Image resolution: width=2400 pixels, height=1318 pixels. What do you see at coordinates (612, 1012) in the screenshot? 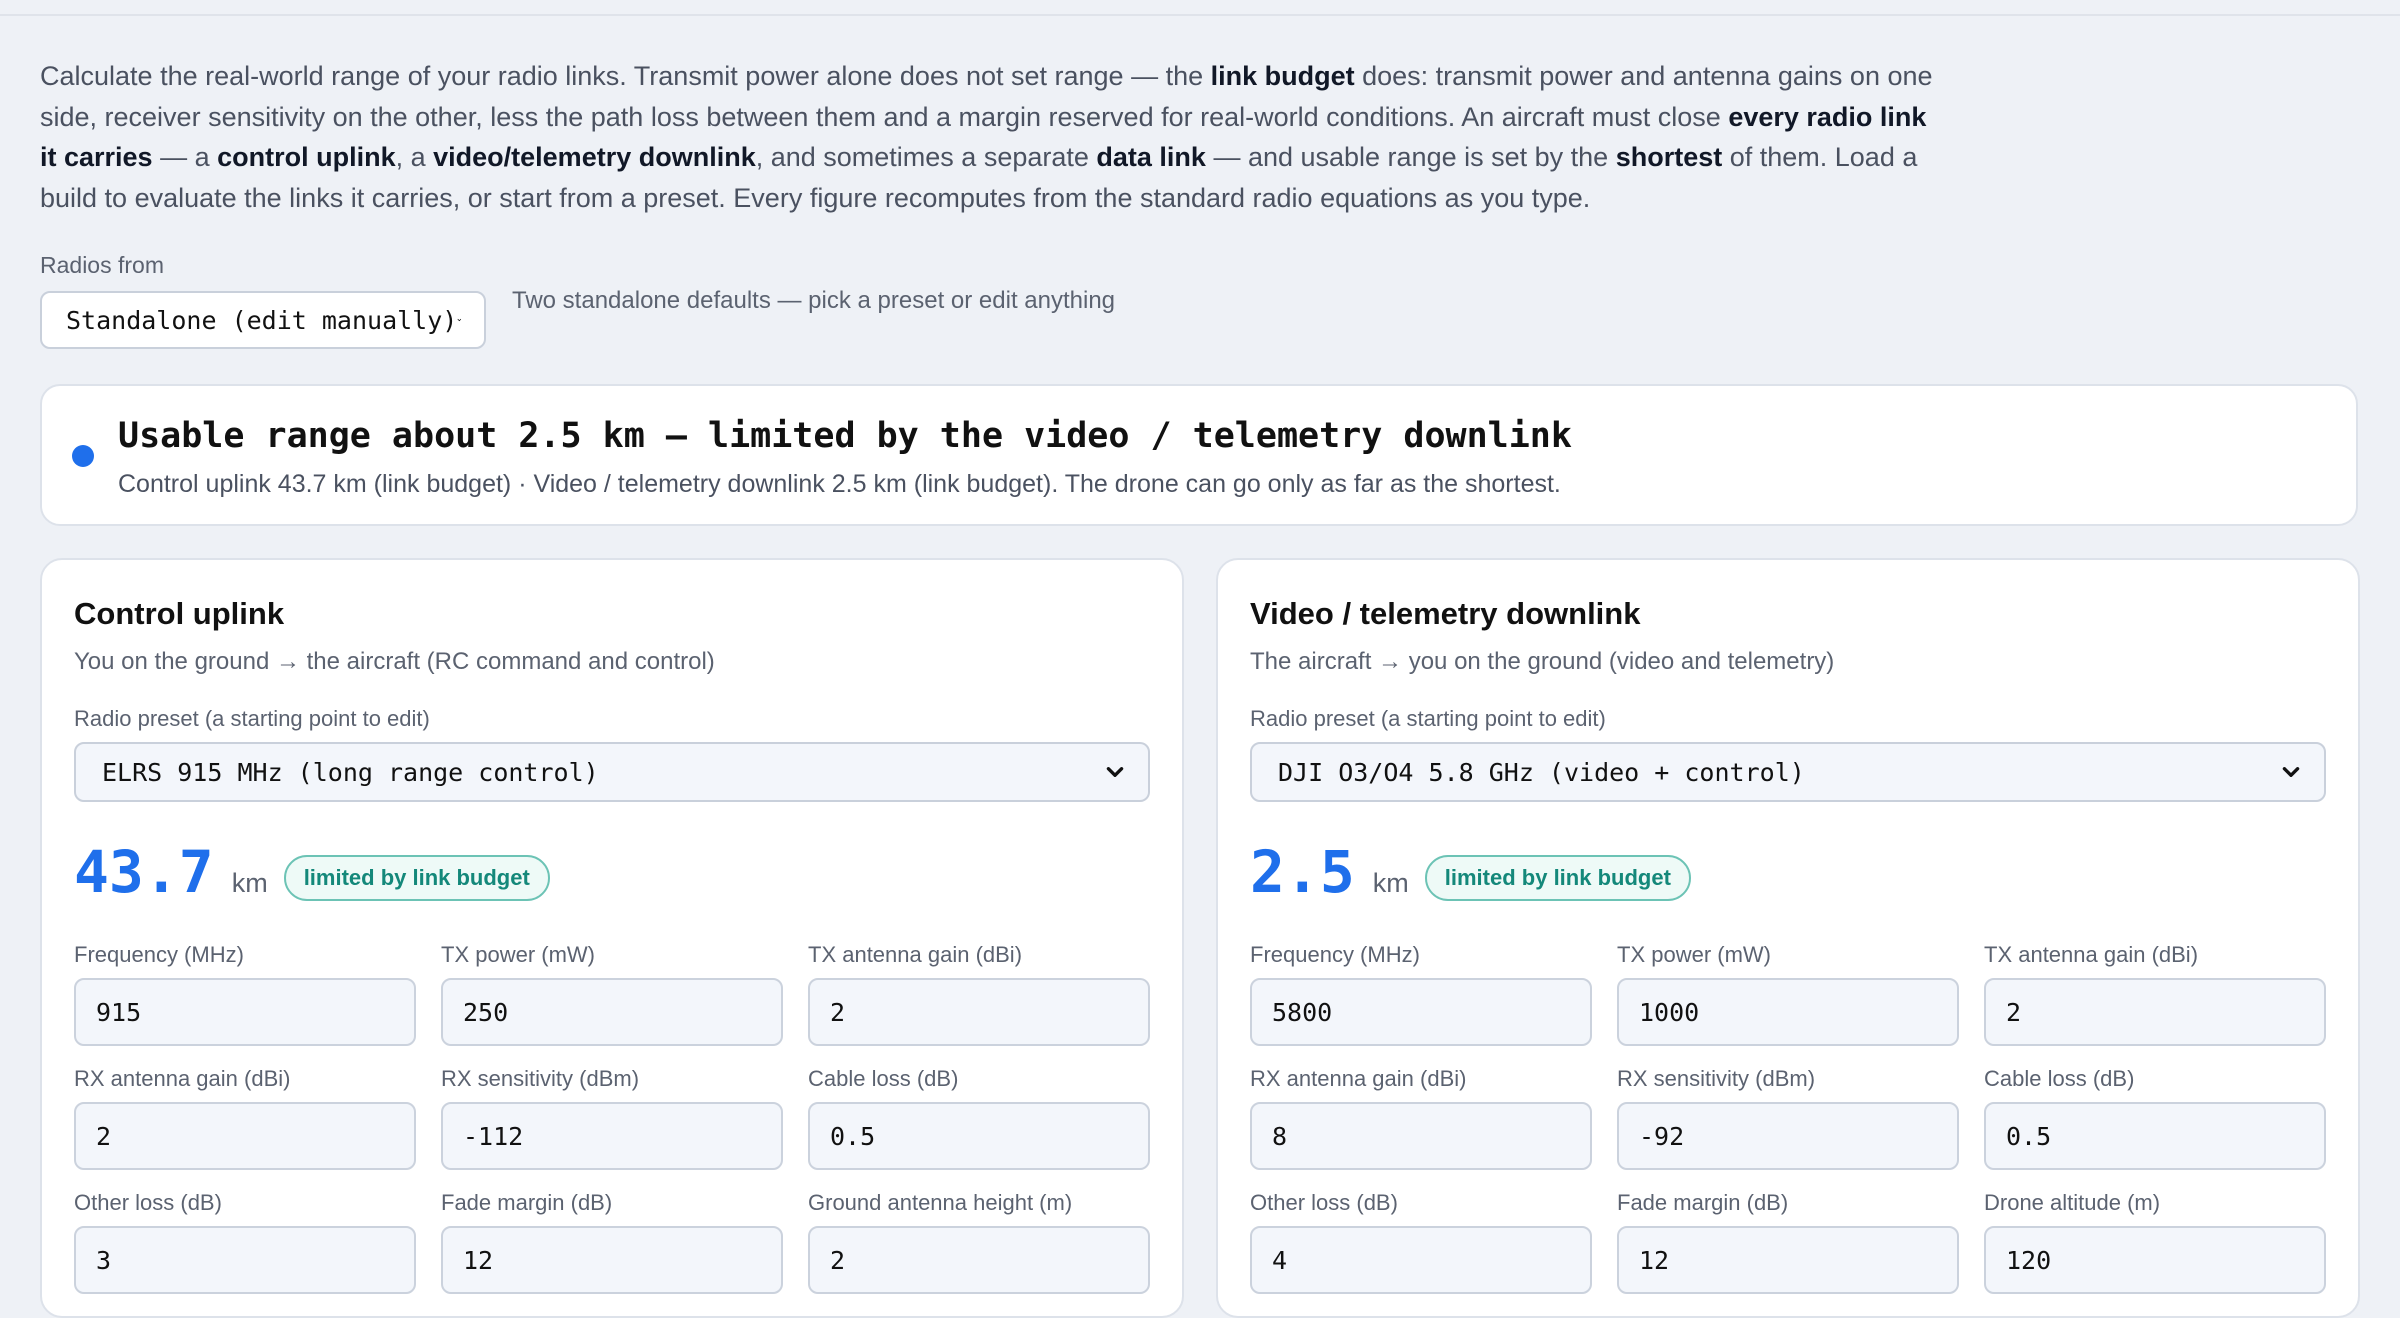
I see `tx-power-input: 250` at bounding box center [612, 1012].